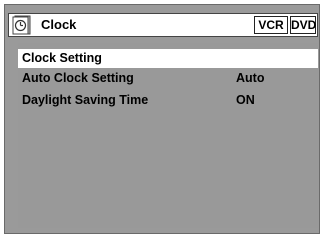 Image resolution: width=326 pixels, height=241 pixels. Describe the element at coordinates (21, 25) in the screenshot. I see `clock-icon` at that location.